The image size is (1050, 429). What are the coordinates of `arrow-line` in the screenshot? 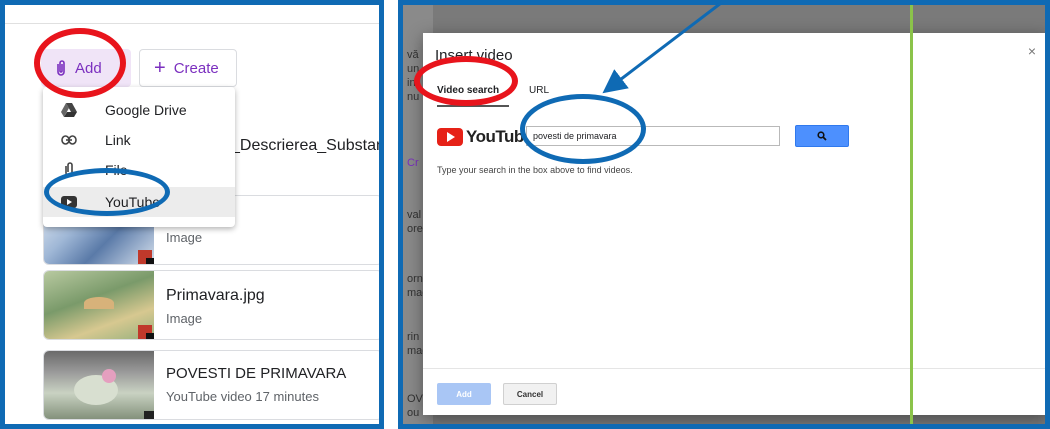 It's located at (664, 47).